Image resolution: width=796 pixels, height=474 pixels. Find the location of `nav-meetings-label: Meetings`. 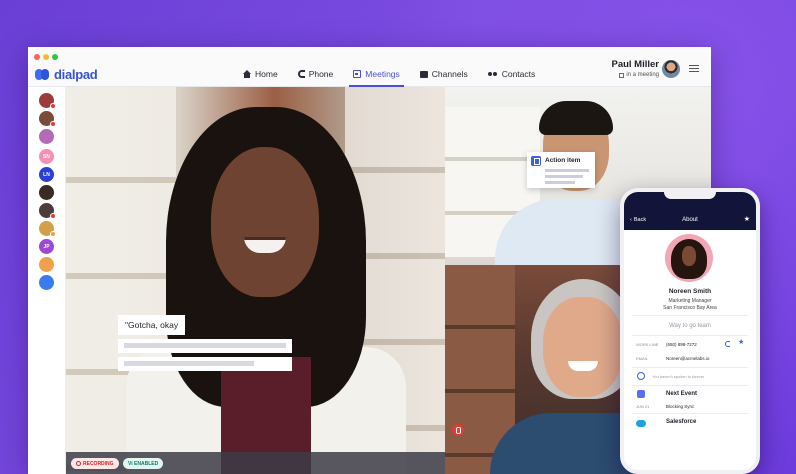

nav-meetings-label: Meetings is located at coordinates (382, 74).